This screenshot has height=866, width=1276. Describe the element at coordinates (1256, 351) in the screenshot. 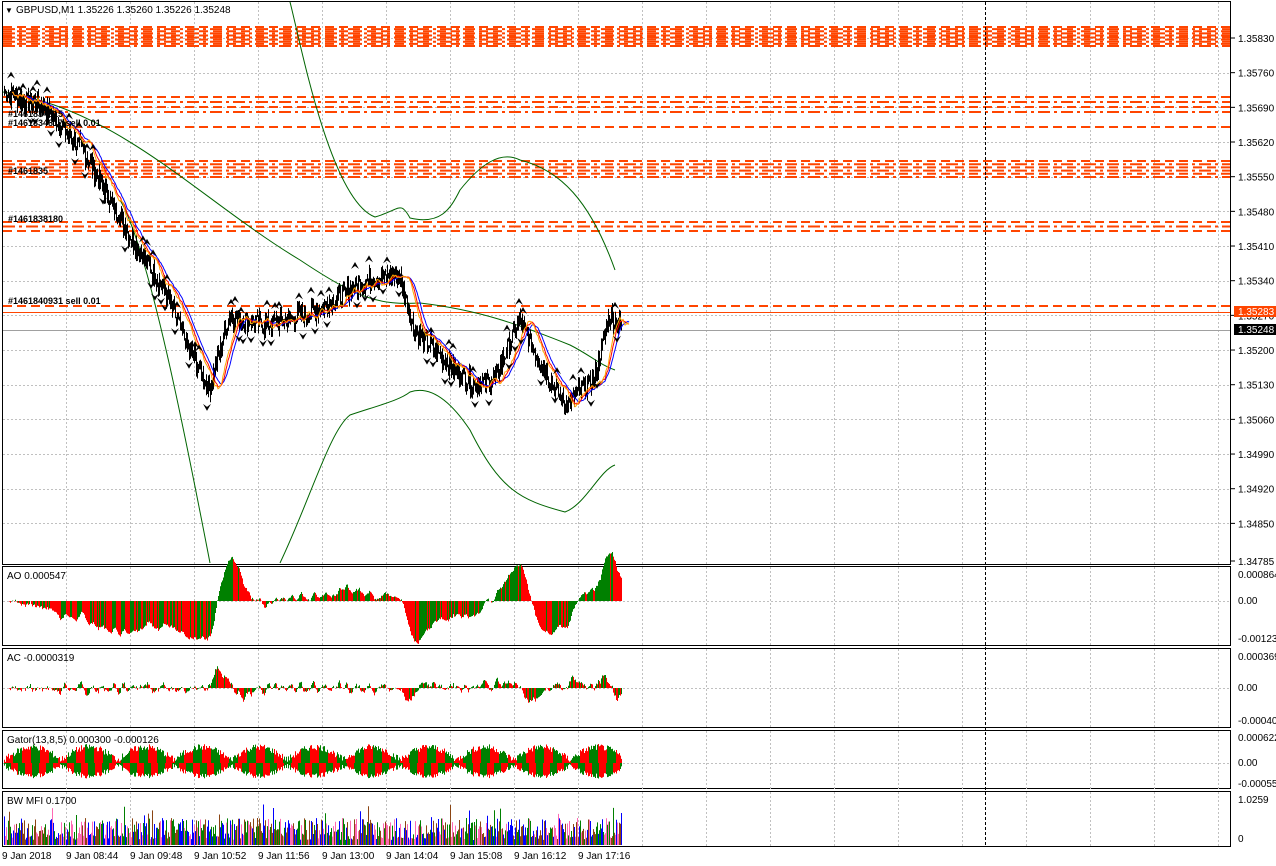

I see `price-tick-label: 1.35200` at that location.